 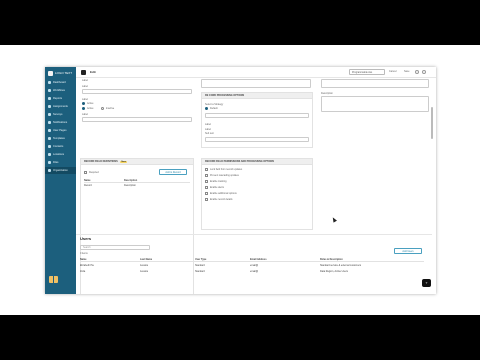 What do you see at coordinates (84, 253) in the screenshot?
I see `item-count: 0 items` at bounding box center [84, 253].